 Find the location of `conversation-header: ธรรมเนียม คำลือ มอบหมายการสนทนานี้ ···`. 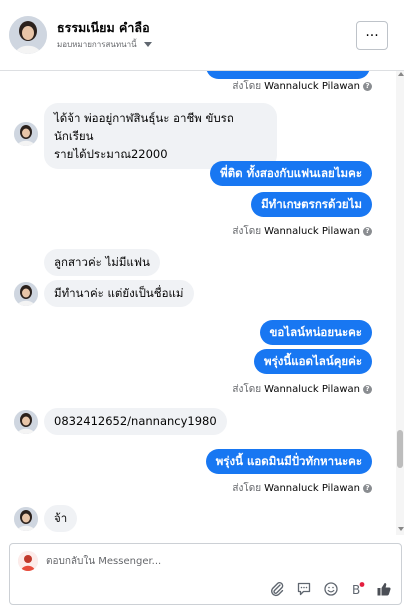

conversation-header: ธรรมเนียม คำลือ มอบหมายการสนทนานี้ ··· is located at coordinates (202, 35).